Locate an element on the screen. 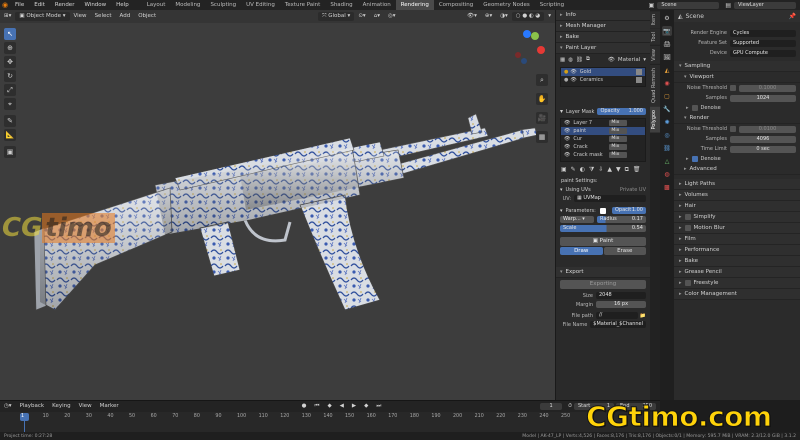 This screenshot has width=800, height=440. render-engine-dropdown: Cycles is located at coordinates (763, 33).